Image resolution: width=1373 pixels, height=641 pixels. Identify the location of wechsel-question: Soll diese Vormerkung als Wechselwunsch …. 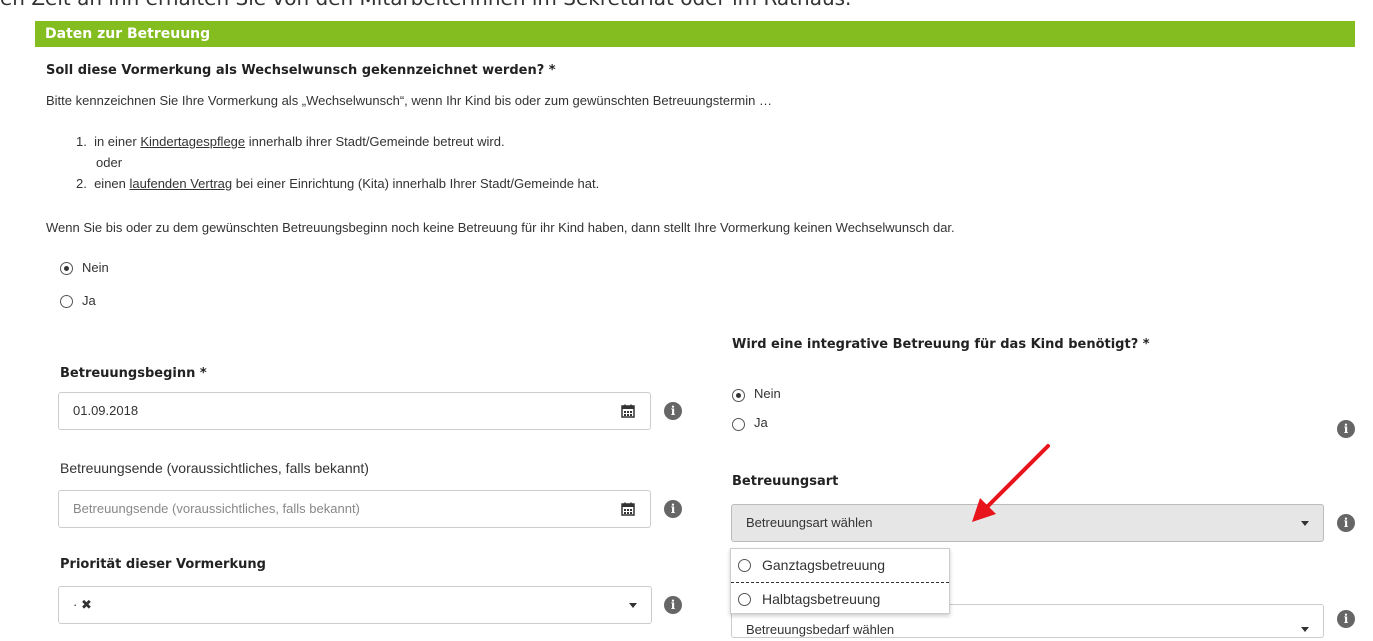
(301, 70).